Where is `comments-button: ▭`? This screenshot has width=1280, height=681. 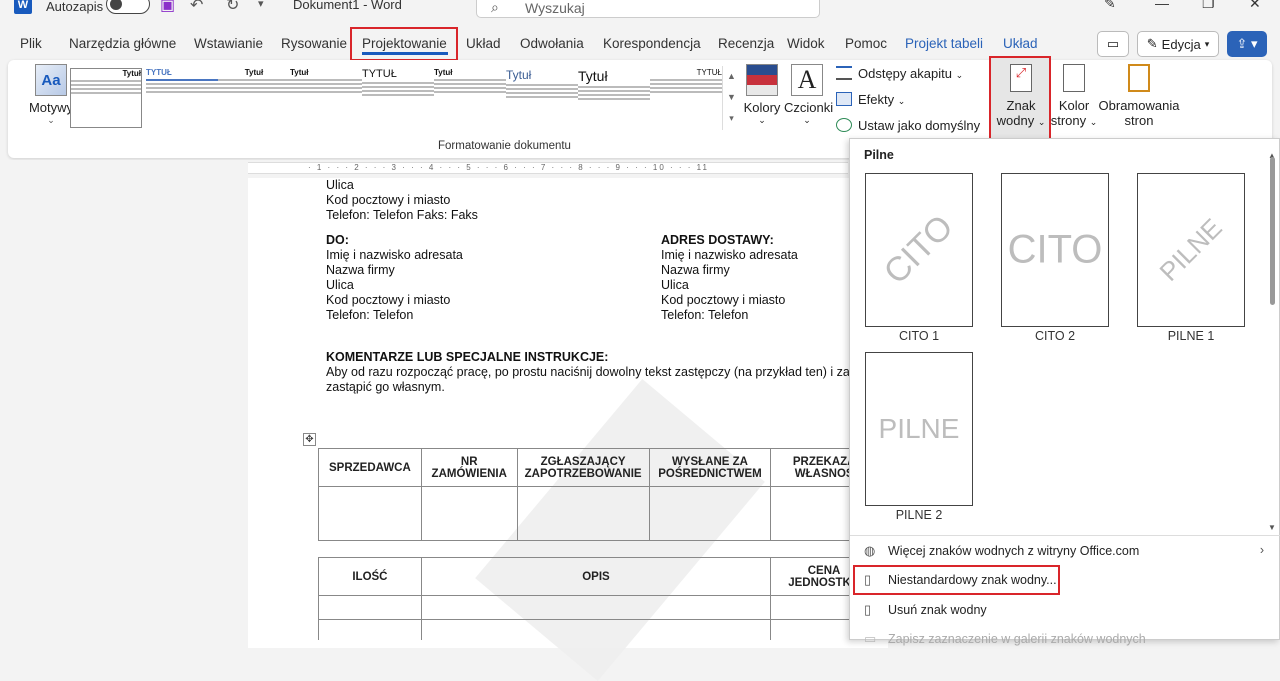 comments-button: ▭ is located at coordinates (1113, 44).